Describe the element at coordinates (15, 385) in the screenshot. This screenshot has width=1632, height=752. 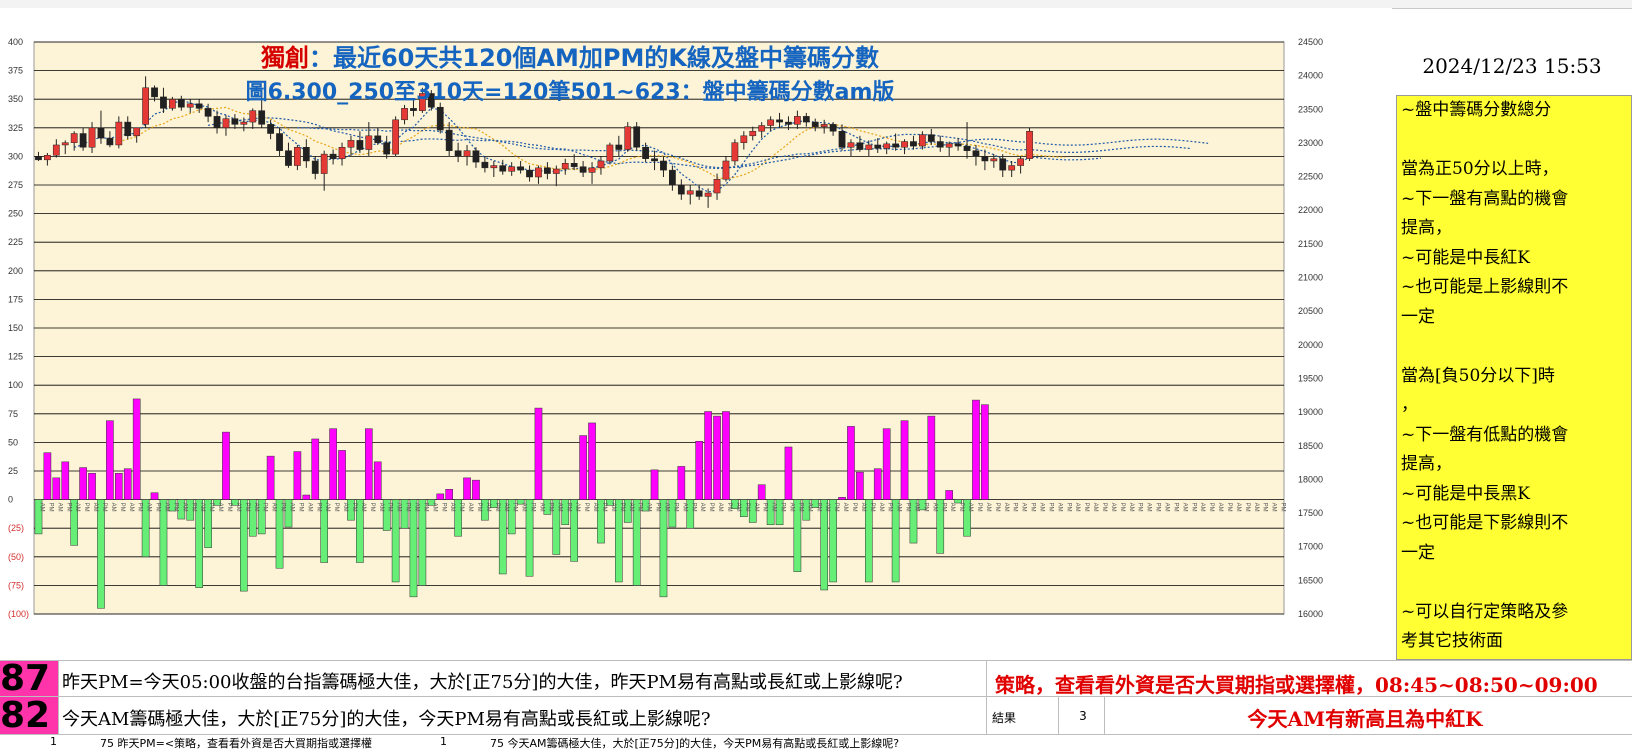
I see `left-tick-label: 100` at that location.